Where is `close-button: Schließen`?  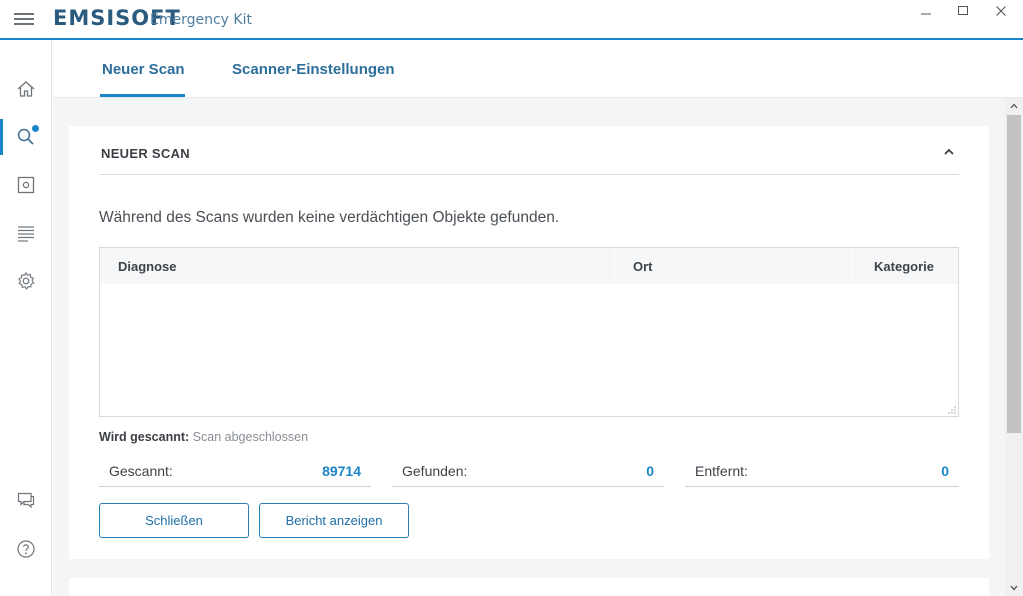 close-button: Schließen is located at coordinates (174, 520).